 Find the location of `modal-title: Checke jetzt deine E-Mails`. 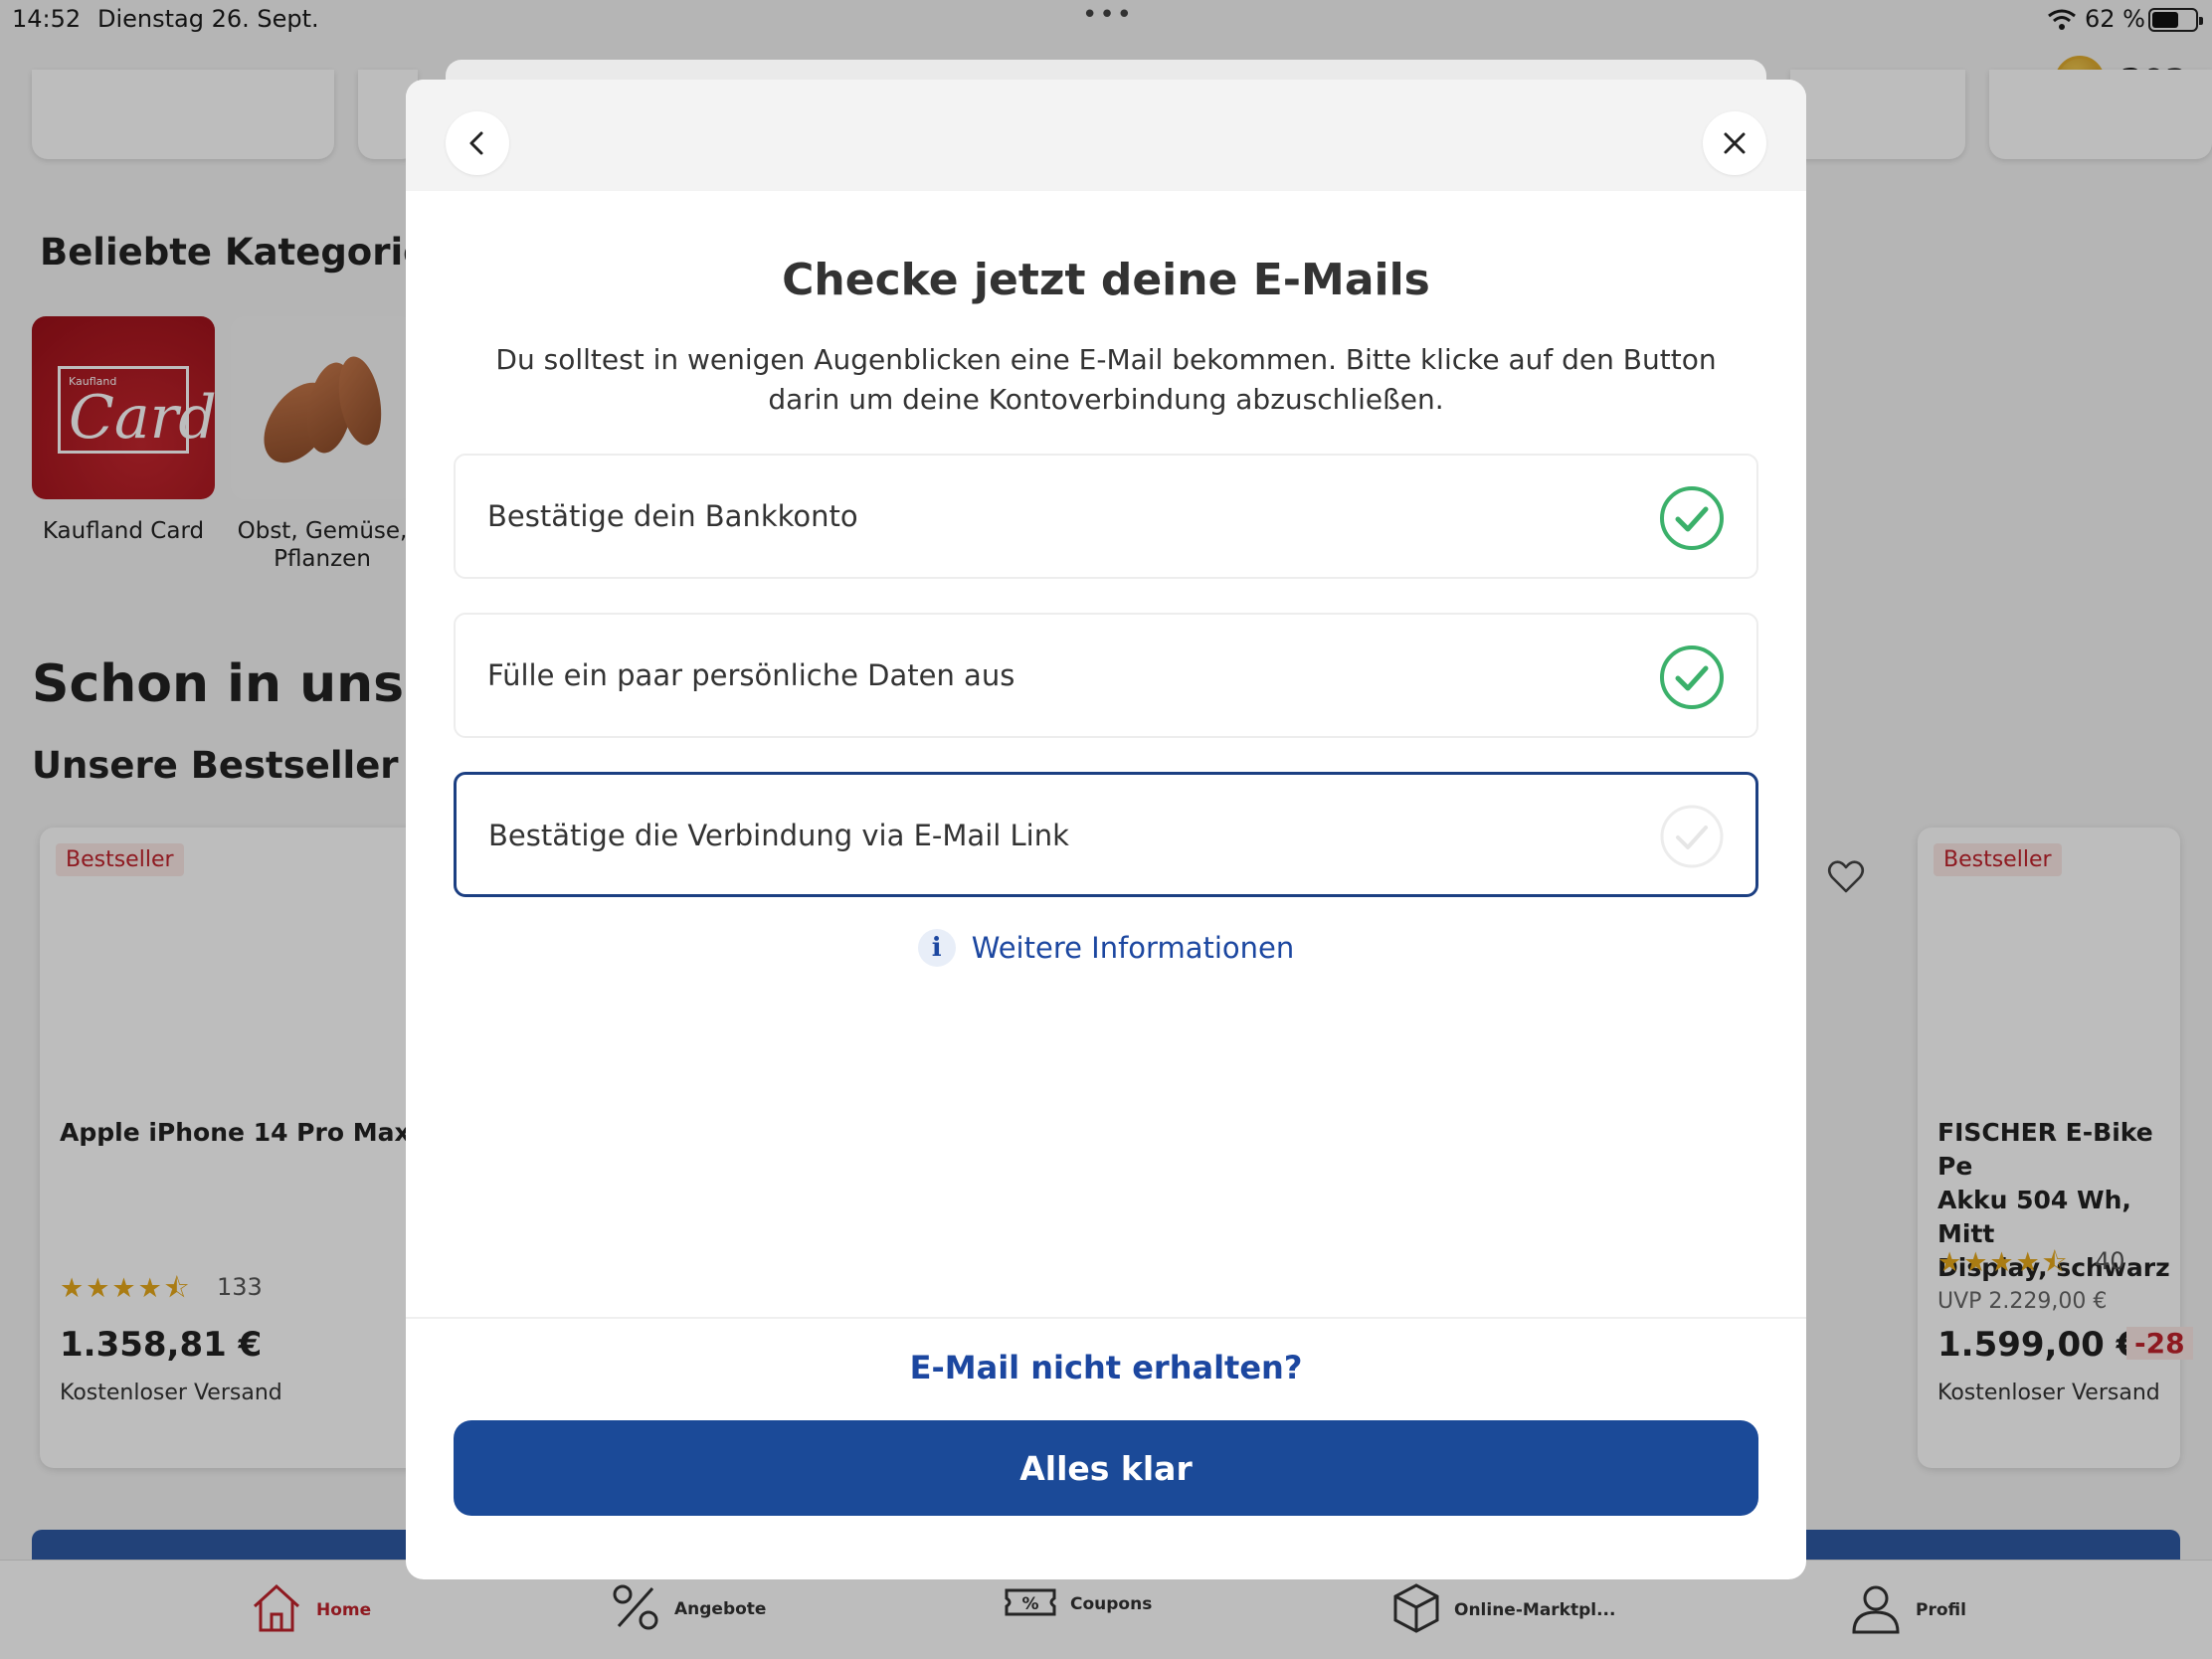

modal-title: Checke jetzt deine E-Mails is located at coordinates (1106, 280).